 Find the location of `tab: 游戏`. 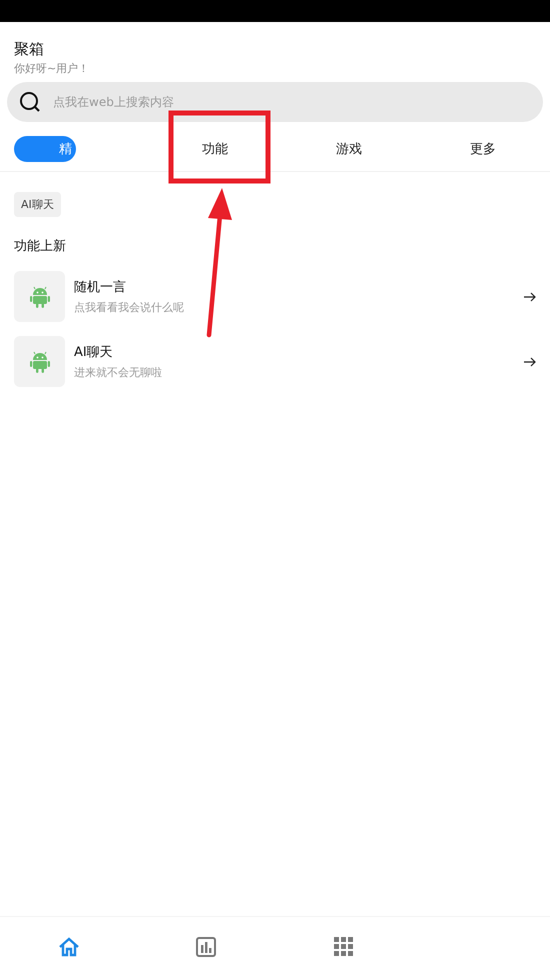

tab: 游戏 is located at coordinates (349, 148).